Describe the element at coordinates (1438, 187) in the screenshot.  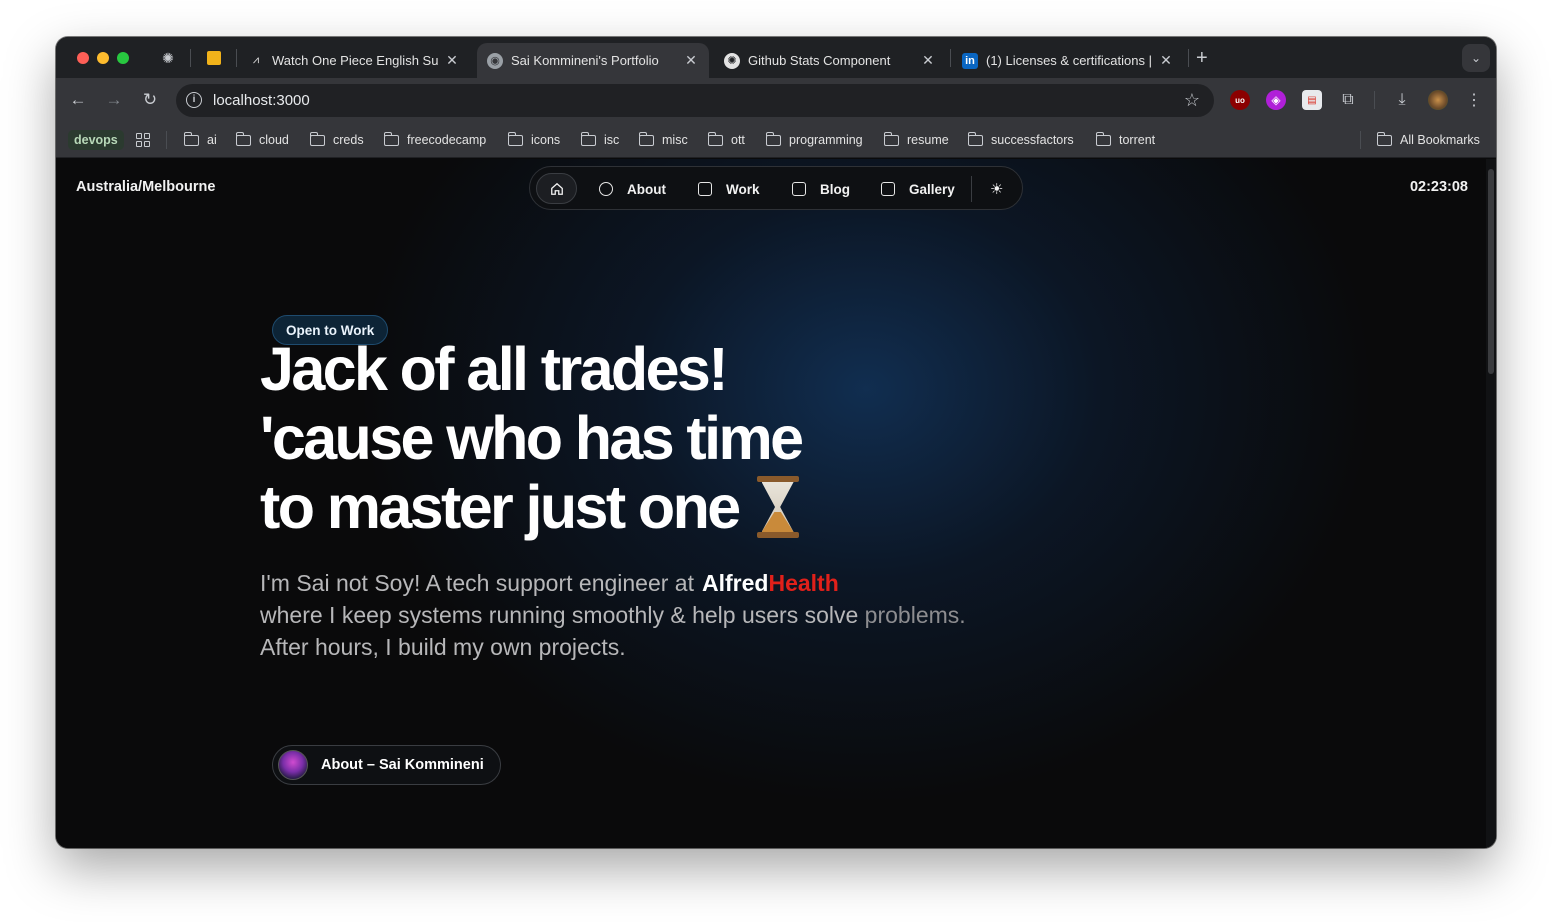
I see `clock-display: 02:23:08` at that location.